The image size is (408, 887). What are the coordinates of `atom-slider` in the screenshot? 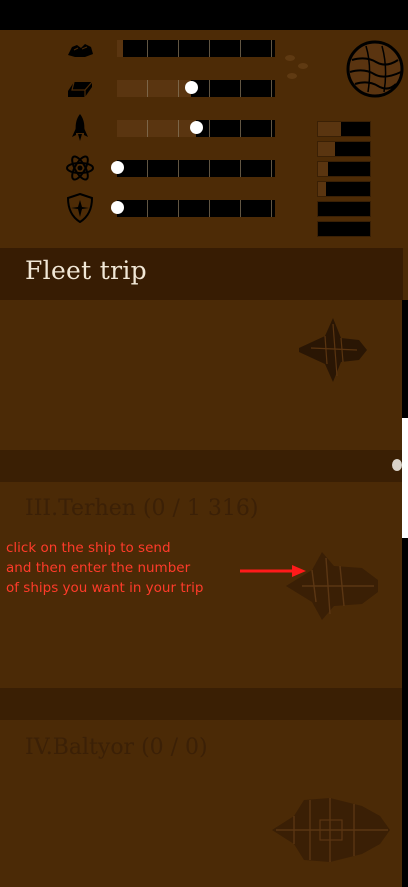 It's located at (193, 168).